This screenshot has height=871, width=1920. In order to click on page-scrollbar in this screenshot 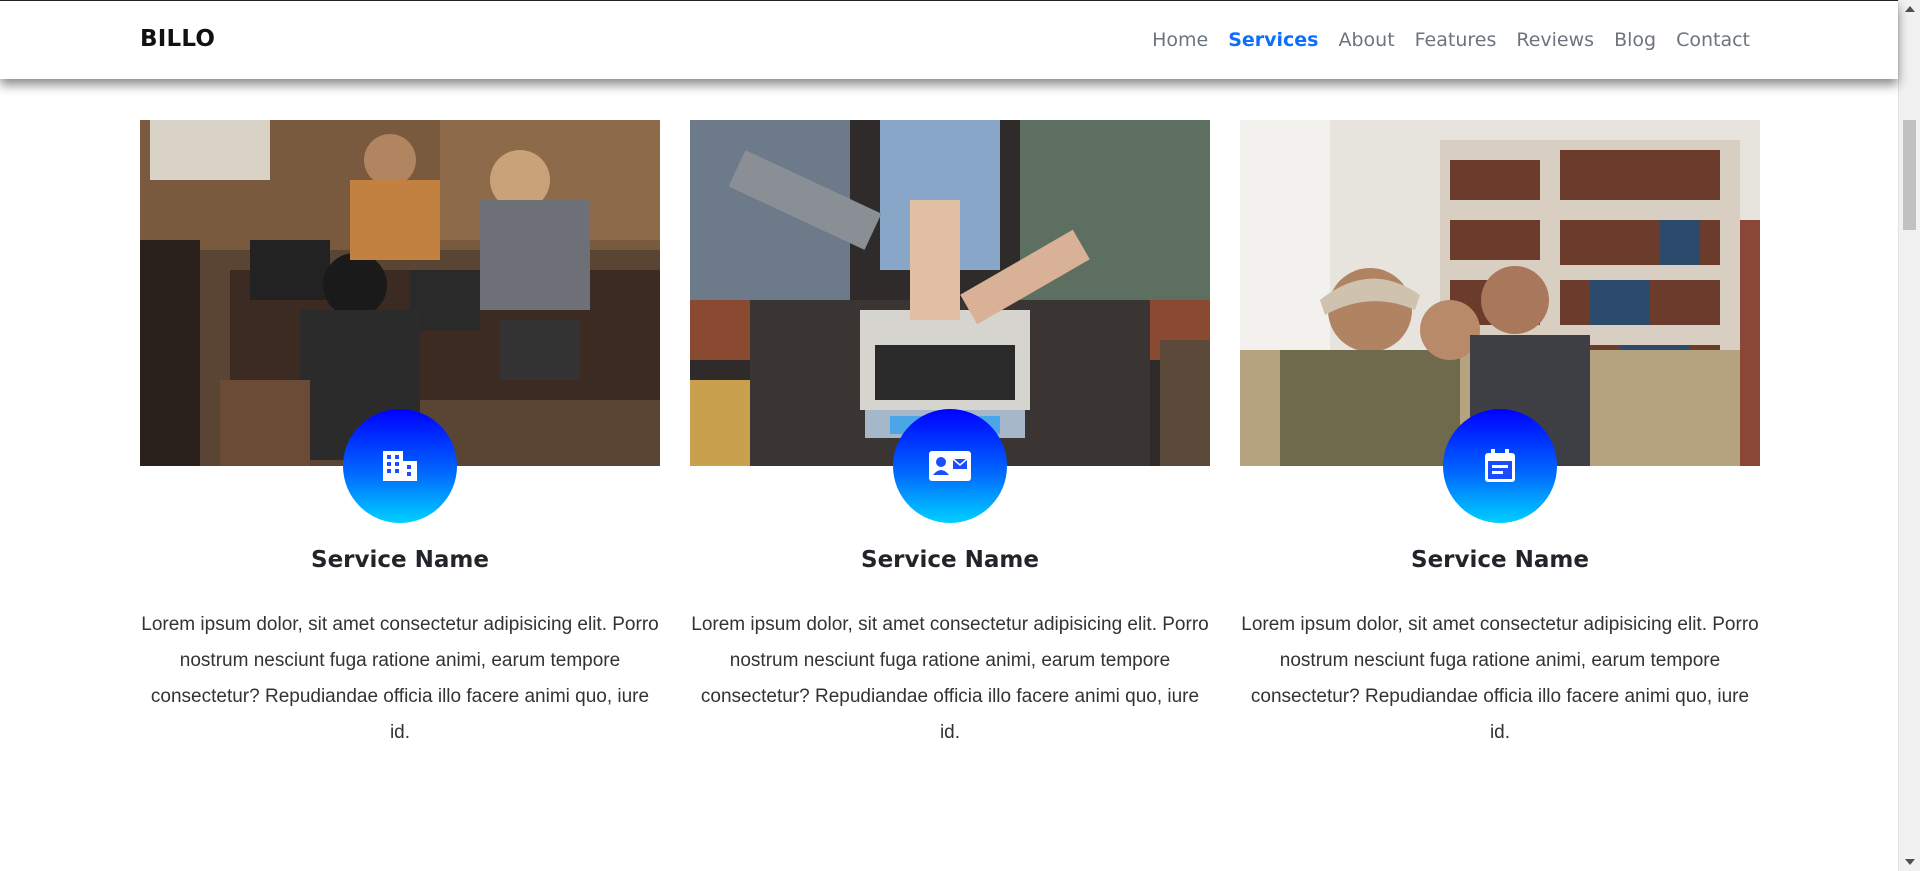, I will do `click(1909, 435)`.